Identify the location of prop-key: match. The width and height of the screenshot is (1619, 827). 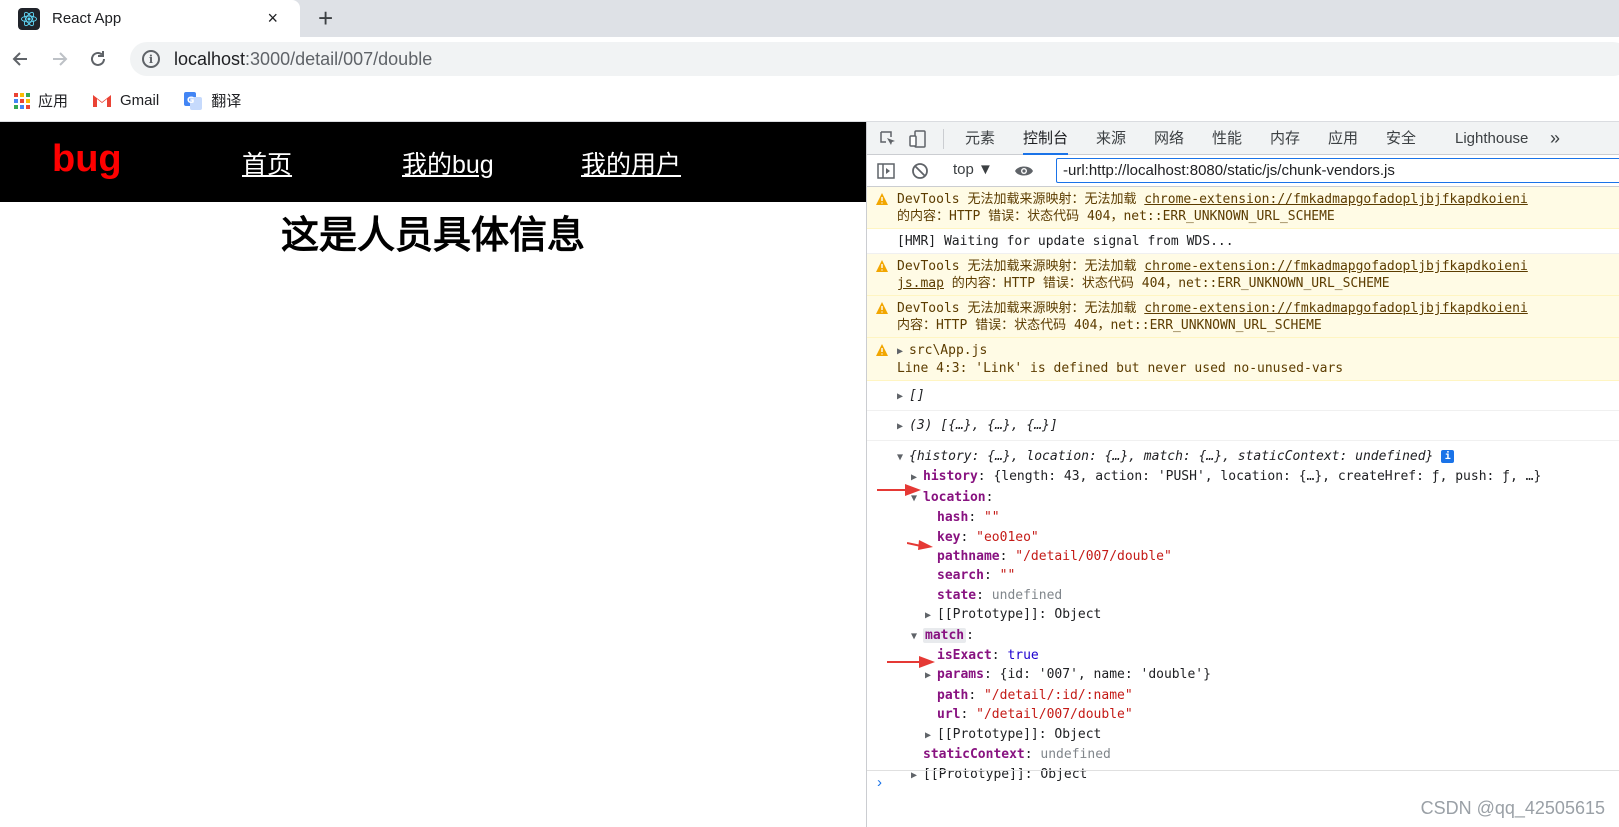
(945, 635).